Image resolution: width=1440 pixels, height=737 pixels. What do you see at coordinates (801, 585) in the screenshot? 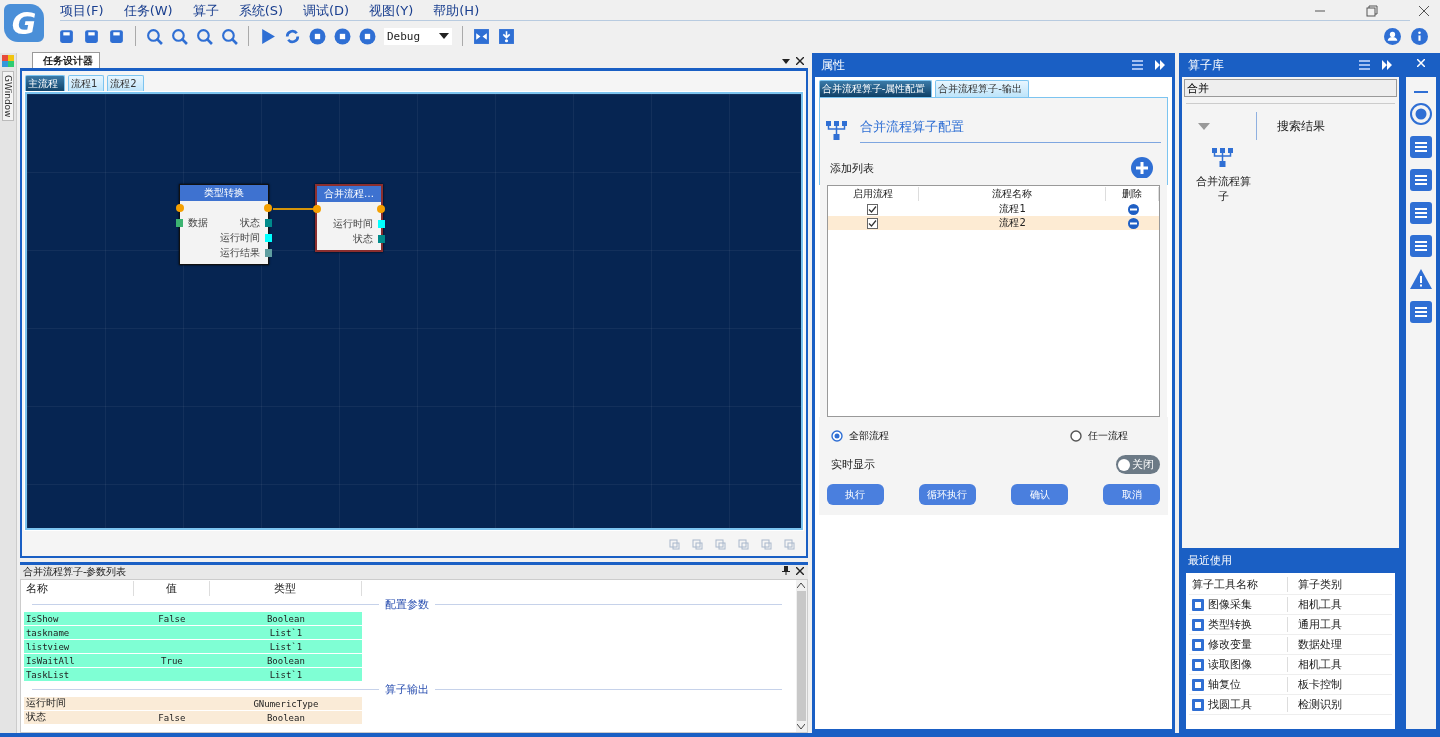
I see `scroll-up-icon` at bounding box center [801, 585].